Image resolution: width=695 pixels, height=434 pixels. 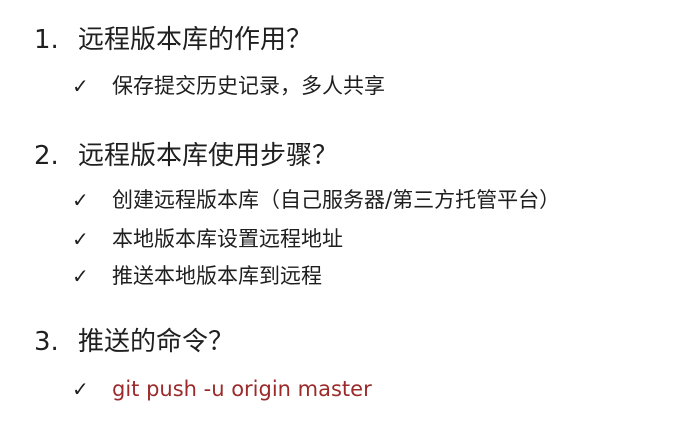 I want to click on section-1-heading: 1. 远程版本库的作用？, so click(x=173, y=40).